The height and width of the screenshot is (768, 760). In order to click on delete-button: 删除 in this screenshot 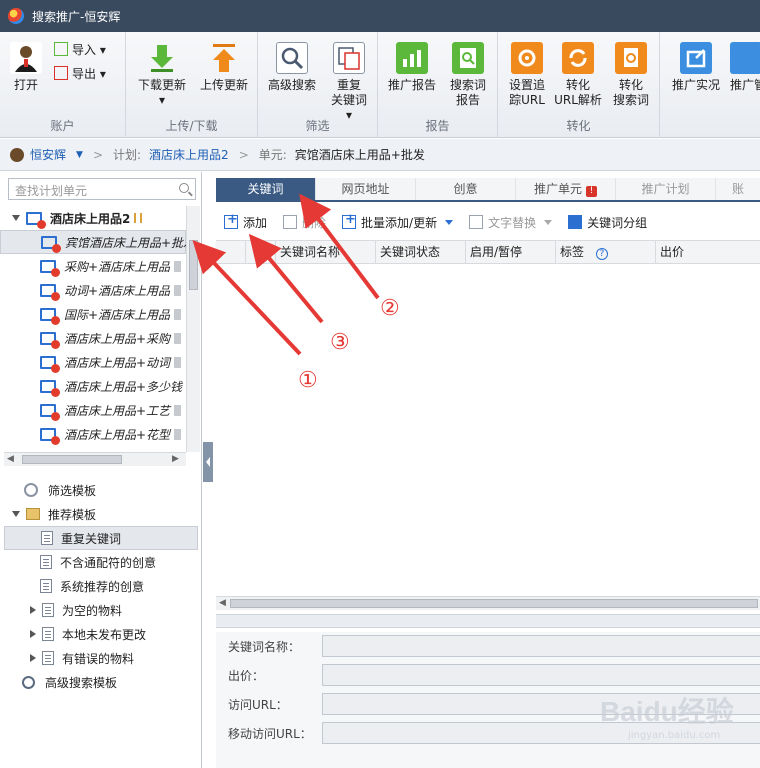, I will do `click(304, 222)`.